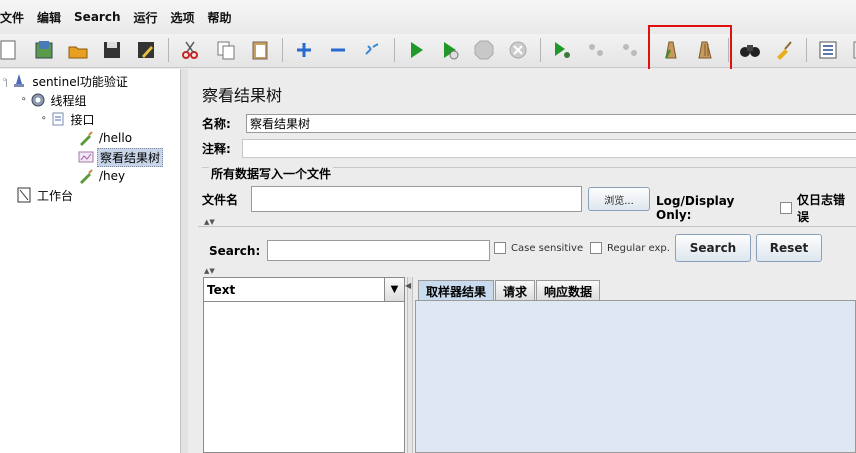 The height and width of the screenshot is (453, 856). I want to click on tab-request: 请求, so click(515, 290).